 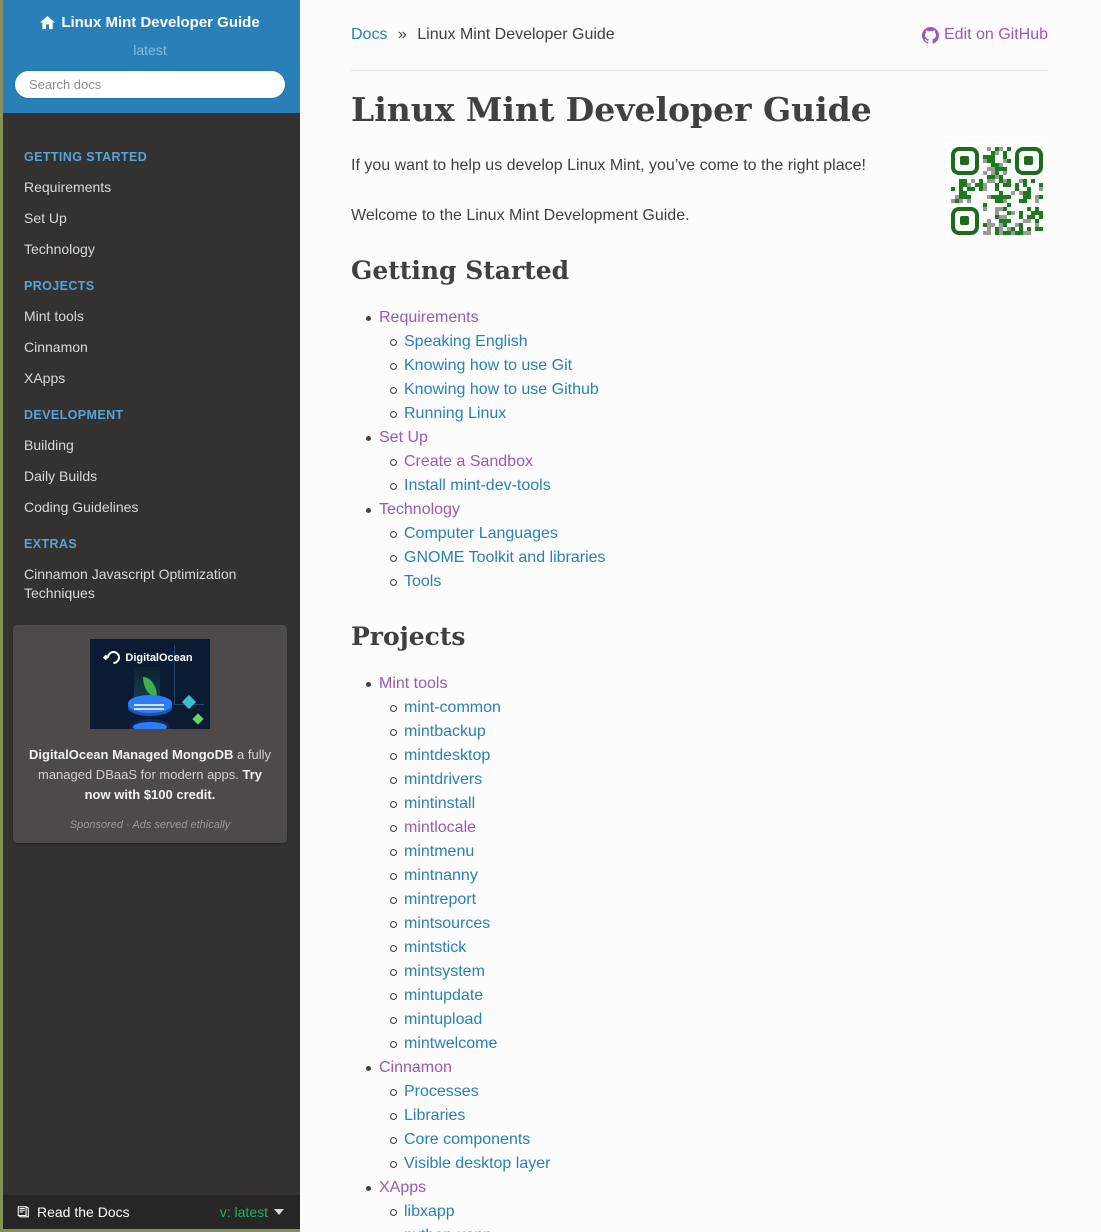 I want to click on toc-link-knowing-how-to-use-git: Knowing how to use Git, so click(x=488, y=365).